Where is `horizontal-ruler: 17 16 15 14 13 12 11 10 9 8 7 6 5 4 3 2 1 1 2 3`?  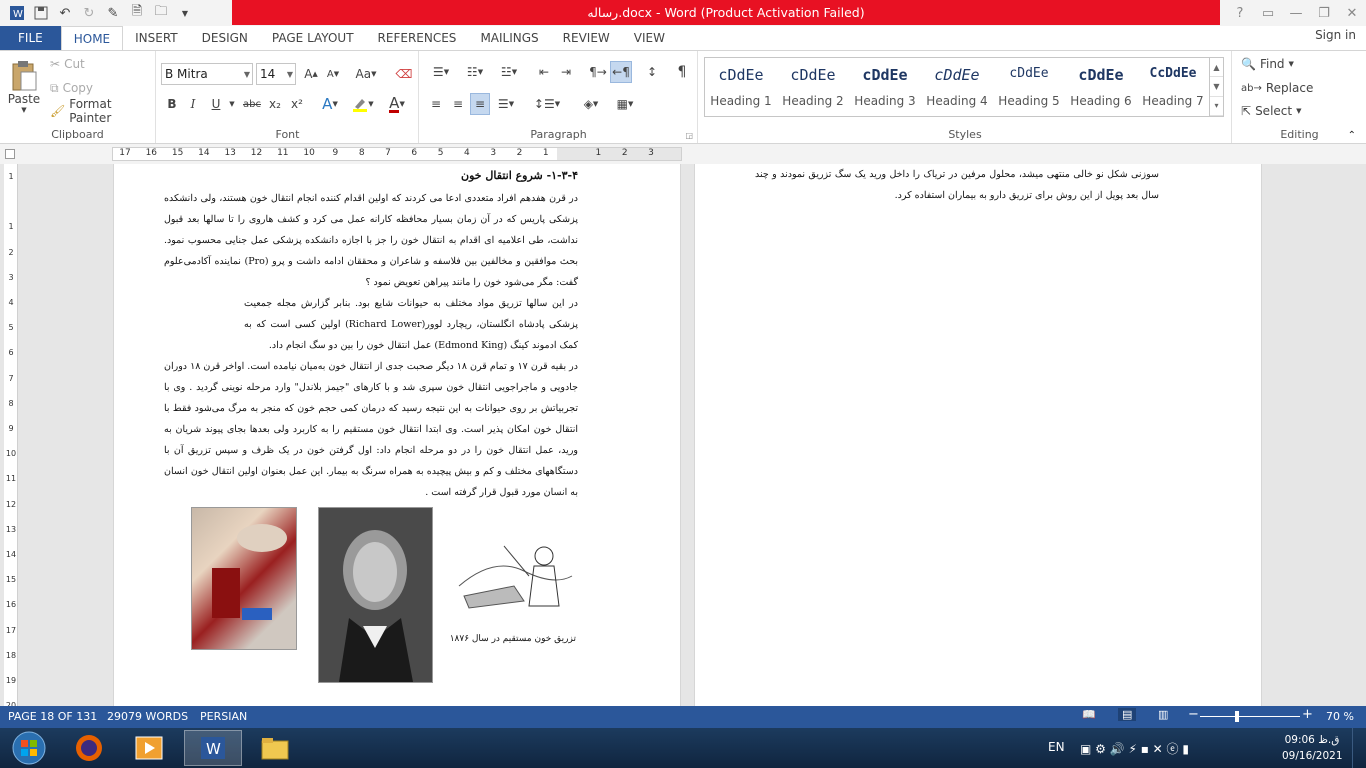
horizontal-ruler: 17 16 15 14 13 12 11 10 9 8 7 6 5 4 3 2 1 1 2 3 is located at coordinates (397, 154).